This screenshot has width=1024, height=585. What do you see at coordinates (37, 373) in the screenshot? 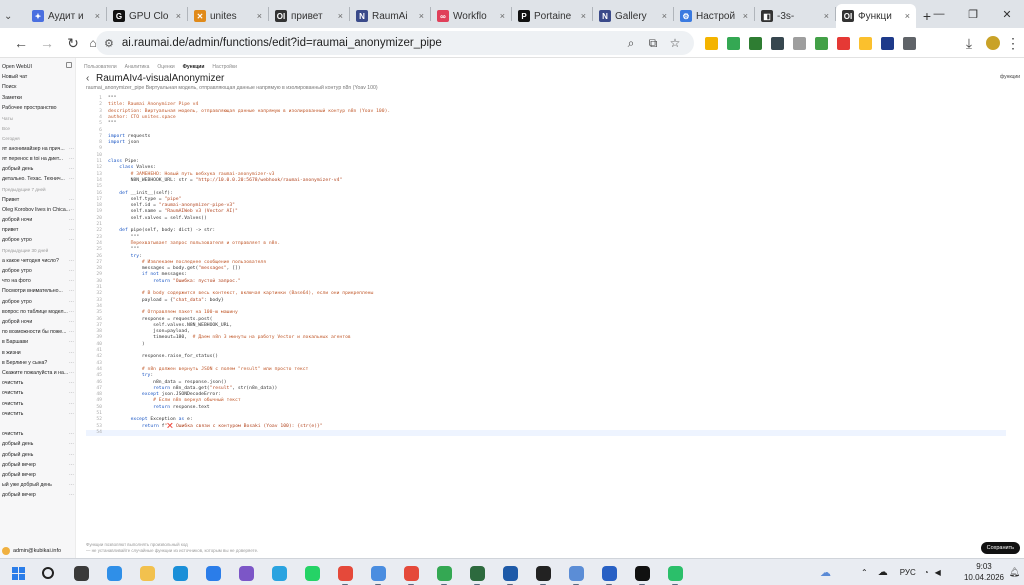
I see `sidebar-item: Скажите пожалуйста и на... ⋯` at bounding box center [37, 373].